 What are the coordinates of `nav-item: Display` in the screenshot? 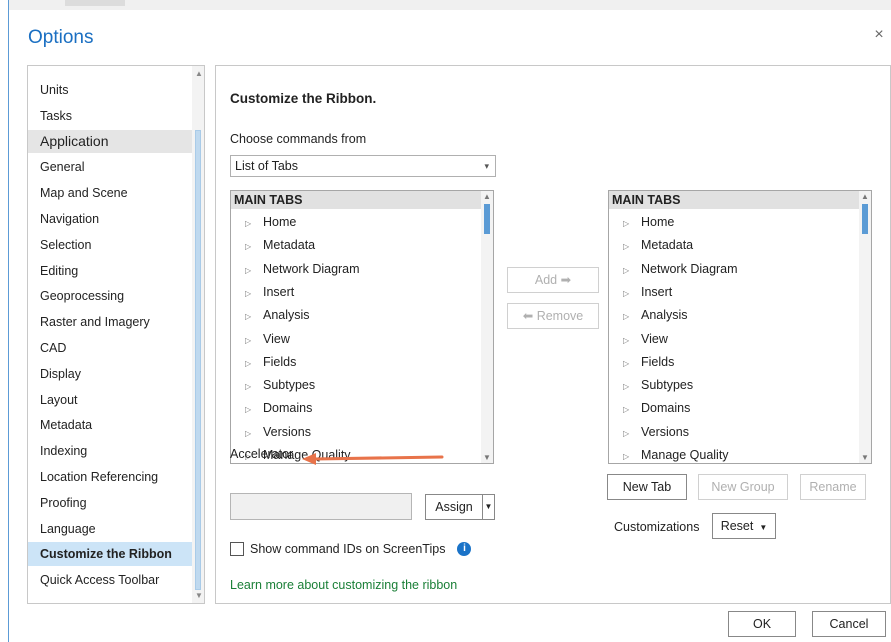 It's located at (110, 374).